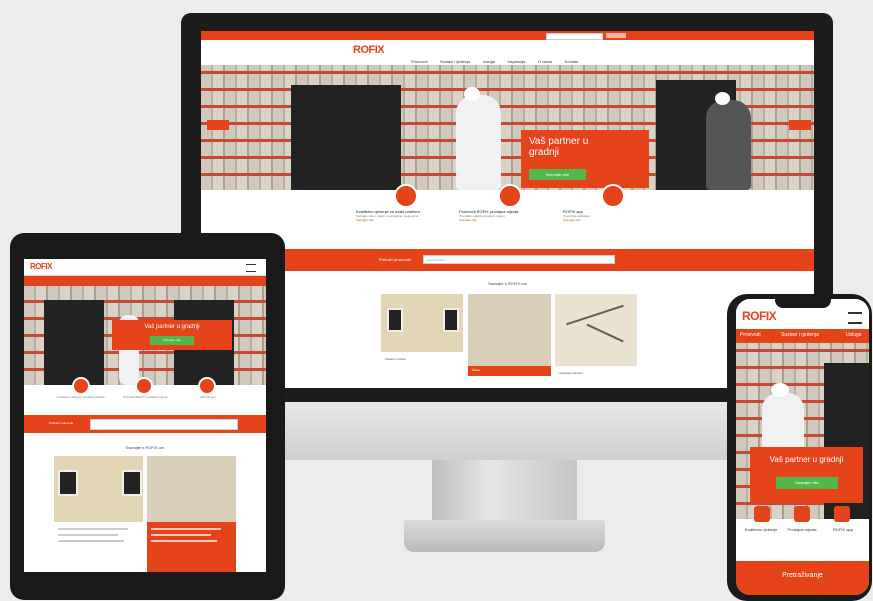  Describe the element at coordinates (517, 61) in the screenshot. I see `nav-item-inspiration: Inspiracija` at that location.